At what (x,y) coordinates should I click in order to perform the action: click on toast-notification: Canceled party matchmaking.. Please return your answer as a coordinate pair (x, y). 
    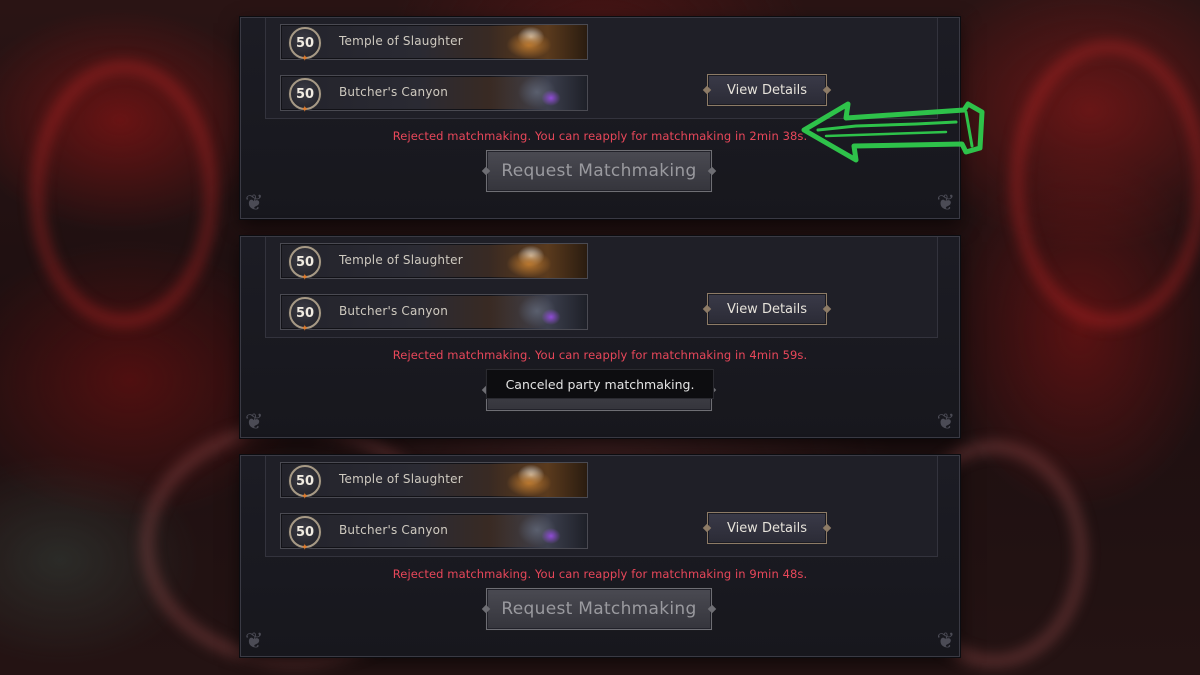
    Looking at the image, I should click on (600, 384).